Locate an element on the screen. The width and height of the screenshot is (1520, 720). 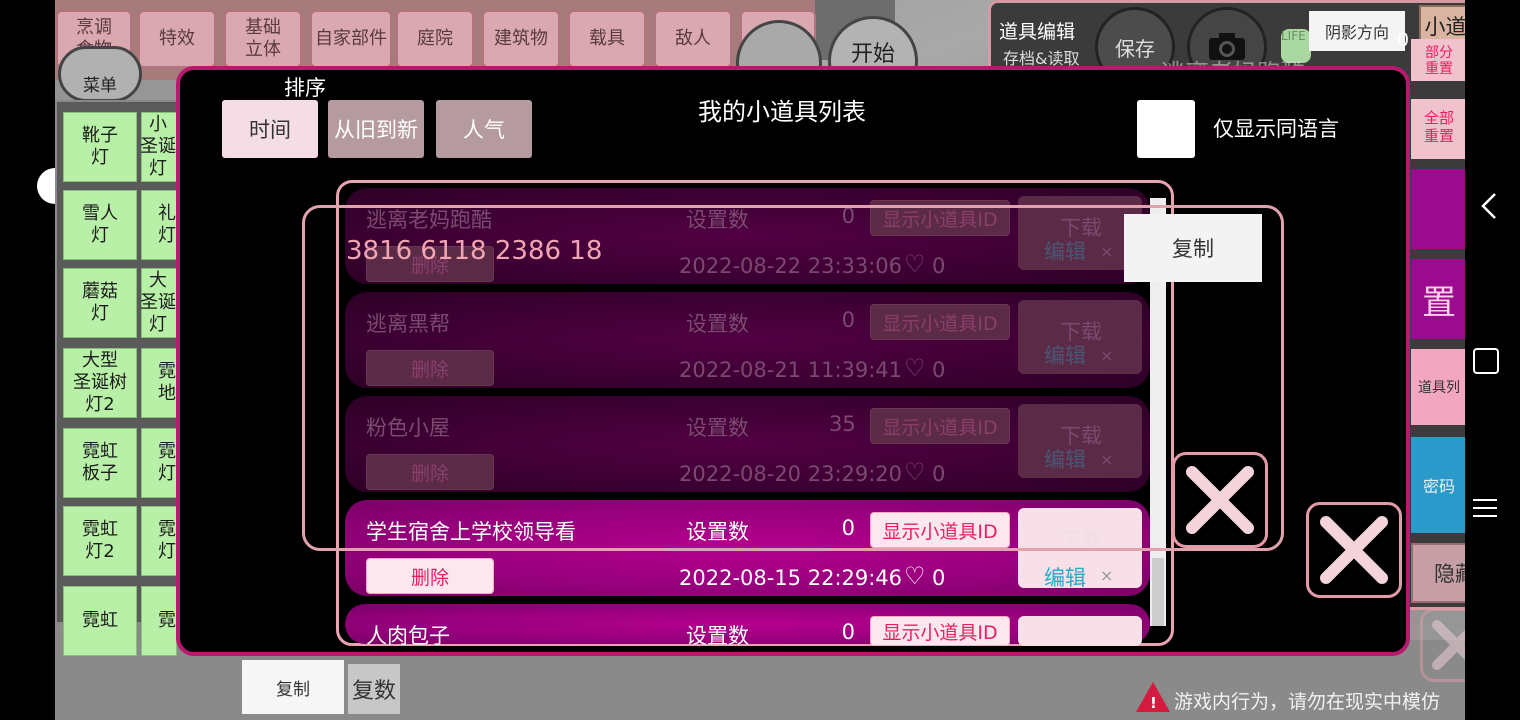
category-tab-4: 庭院 is located at coordinates (435, 39).